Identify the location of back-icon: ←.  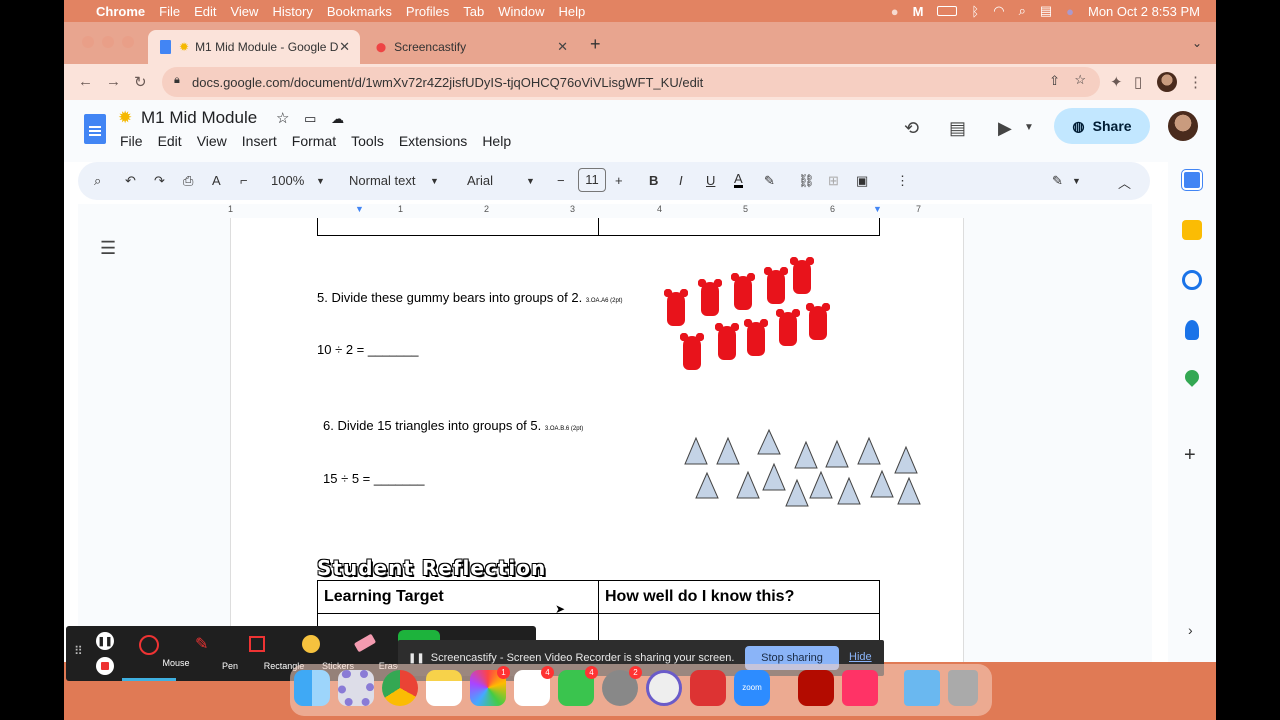
(85, 81).